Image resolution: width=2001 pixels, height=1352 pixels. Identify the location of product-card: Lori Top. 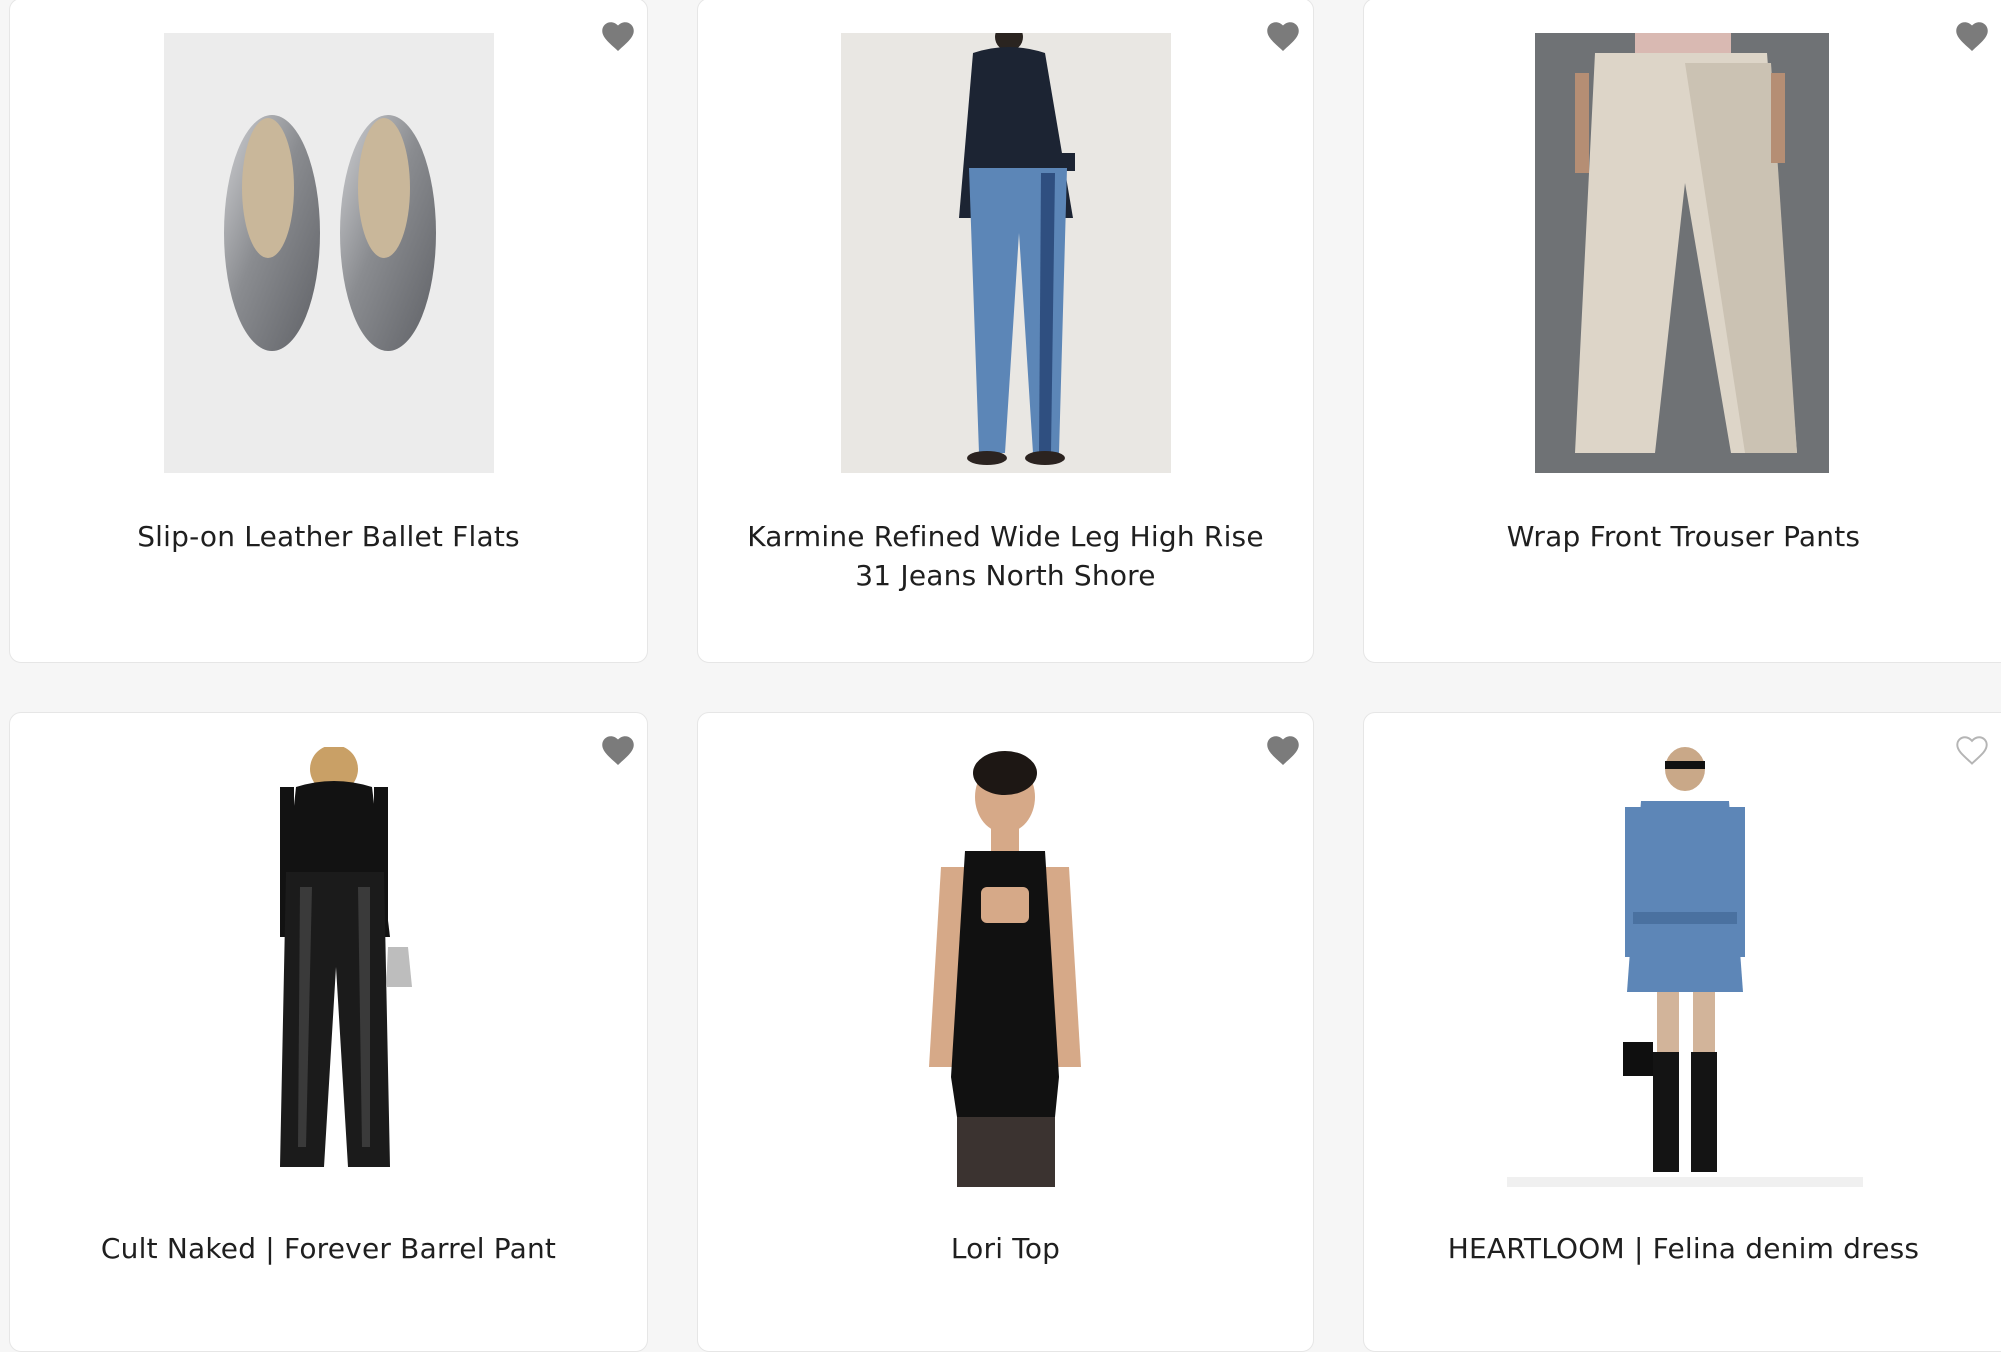
(1005, 1032).